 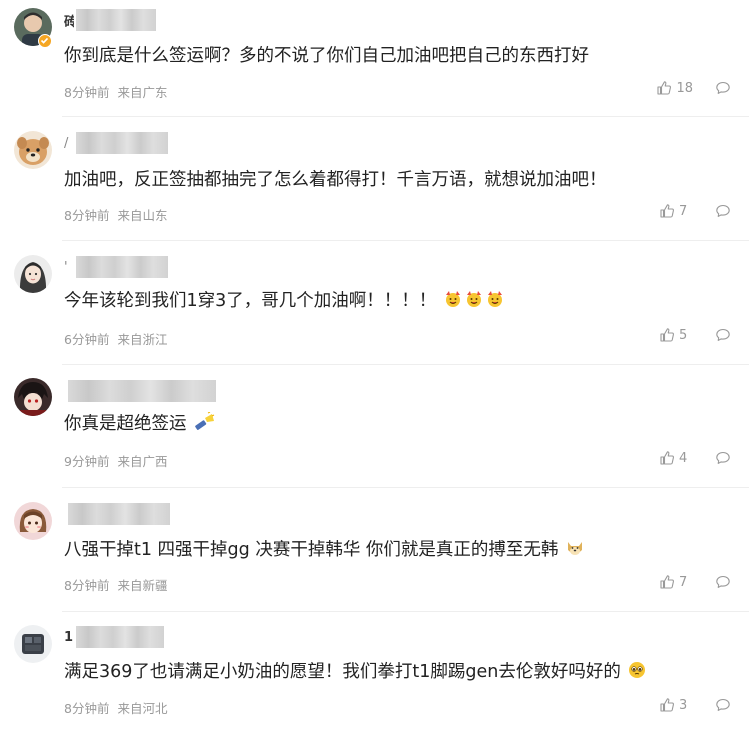 What do you see at coordinates (115, 584) in the screenshot?
I see `comment-meta: 8分钟前 来自新疆` at bounding box center [115, 584].